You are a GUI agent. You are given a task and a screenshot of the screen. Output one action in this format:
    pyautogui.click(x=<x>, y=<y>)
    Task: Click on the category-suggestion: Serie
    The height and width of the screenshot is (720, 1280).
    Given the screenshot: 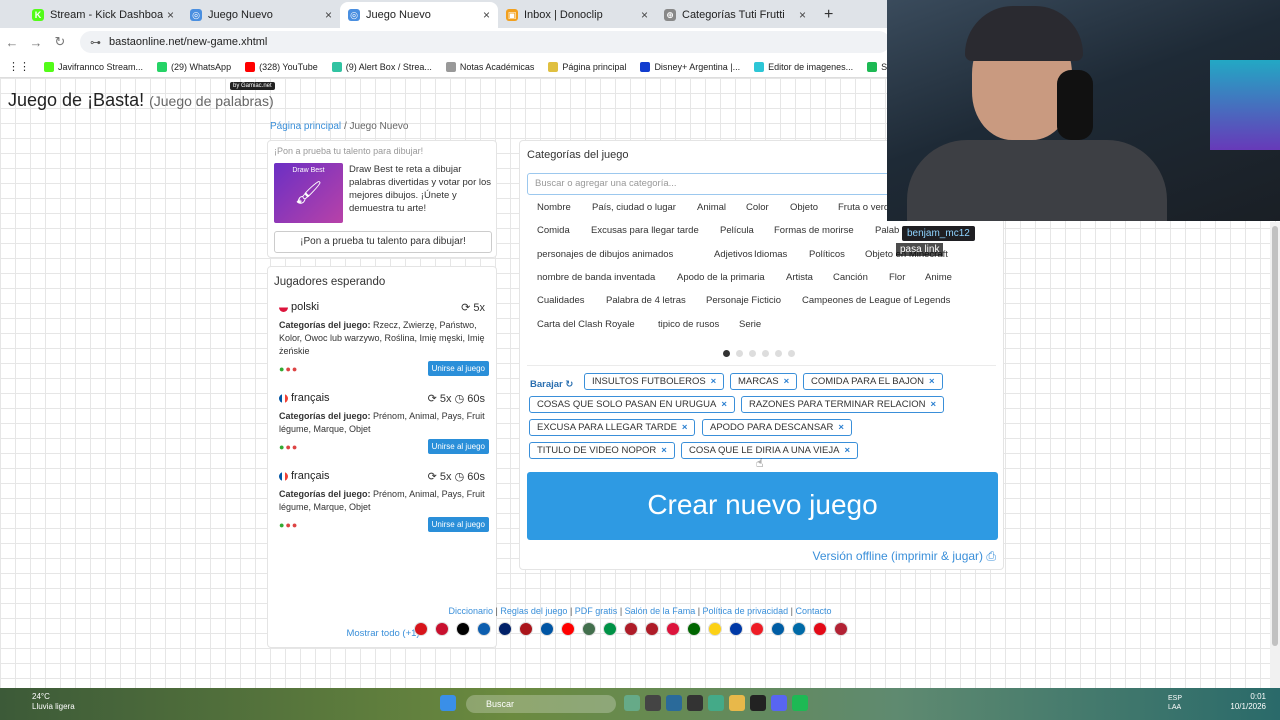 What is the action you would take?
    pyautogui.click(x=750, y=324)
    